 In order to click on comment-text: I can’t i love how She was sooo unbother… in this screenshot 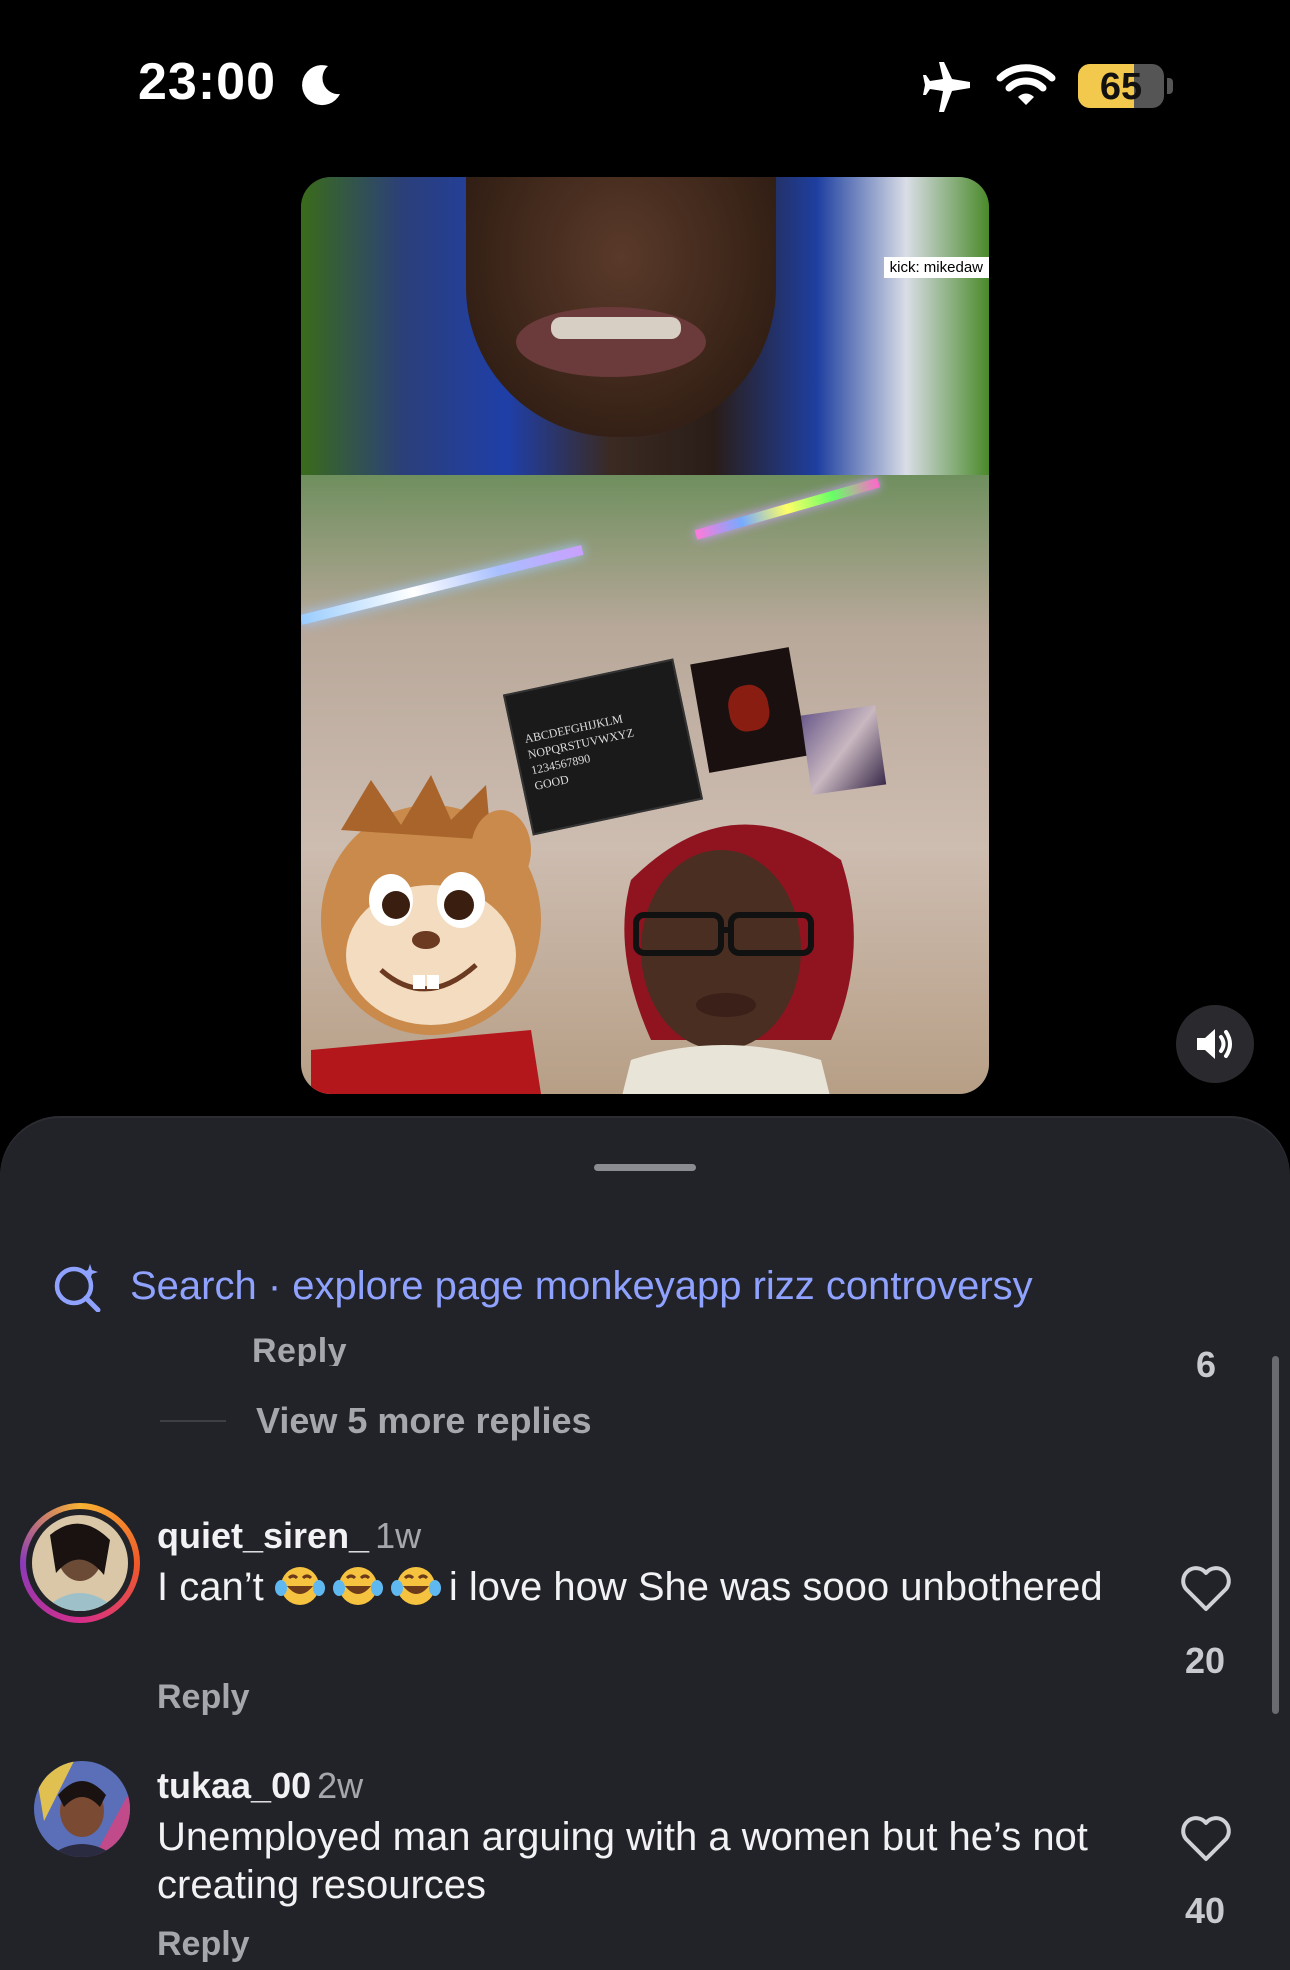, I will do `click(630, 1587)`.